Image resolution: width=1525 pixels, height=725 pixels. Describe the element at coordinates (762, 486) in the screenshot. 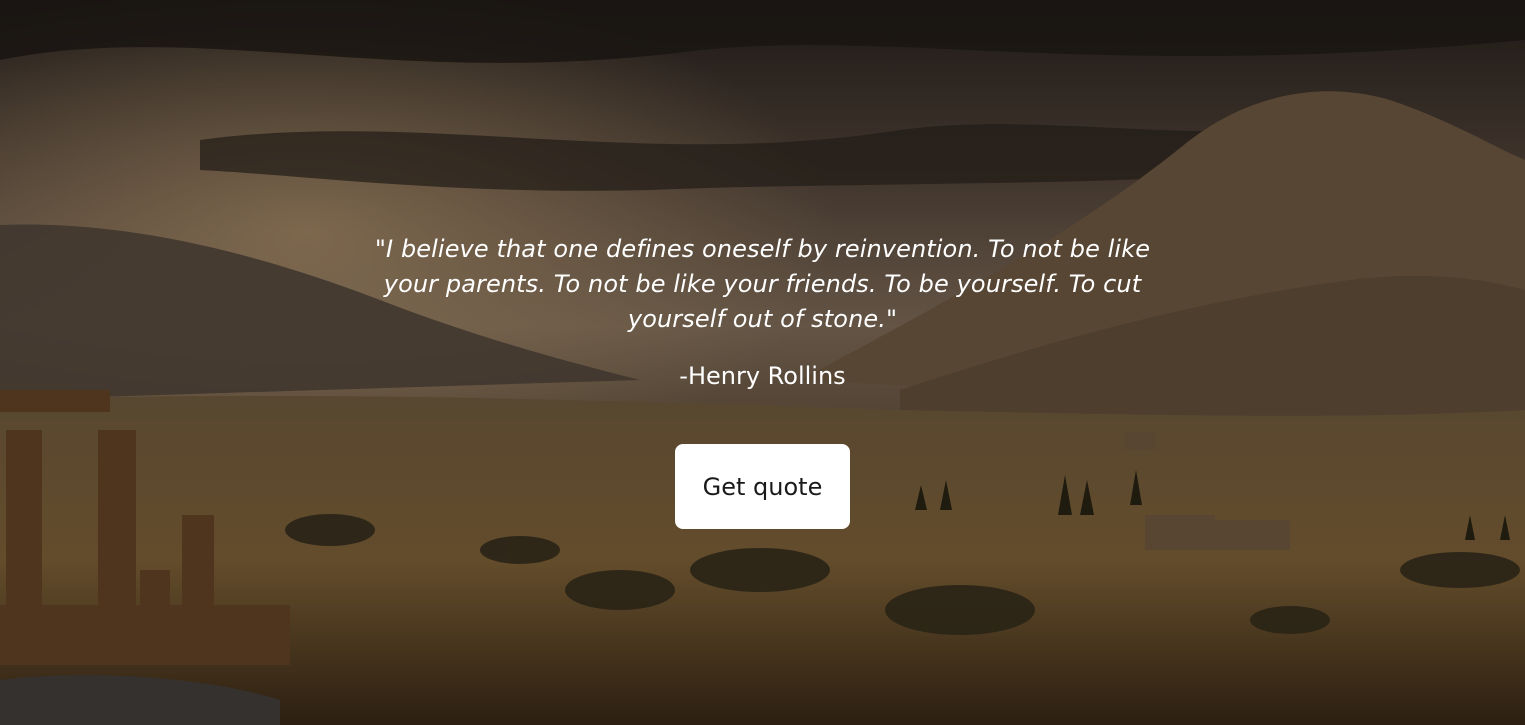

I see `get-quote-button: Get quote` at that location.